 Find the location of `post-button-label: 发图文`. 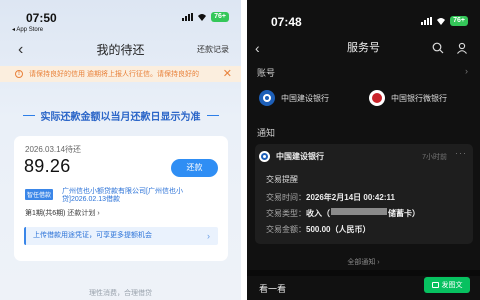

post-button-label: 发图文 is located at coordinates (452, 285).